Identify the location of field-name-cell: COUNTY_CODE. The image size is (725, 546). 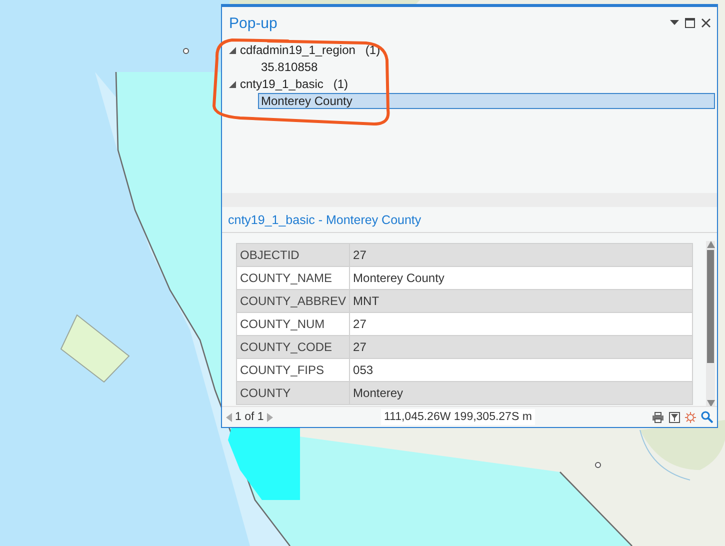
(293, 347).